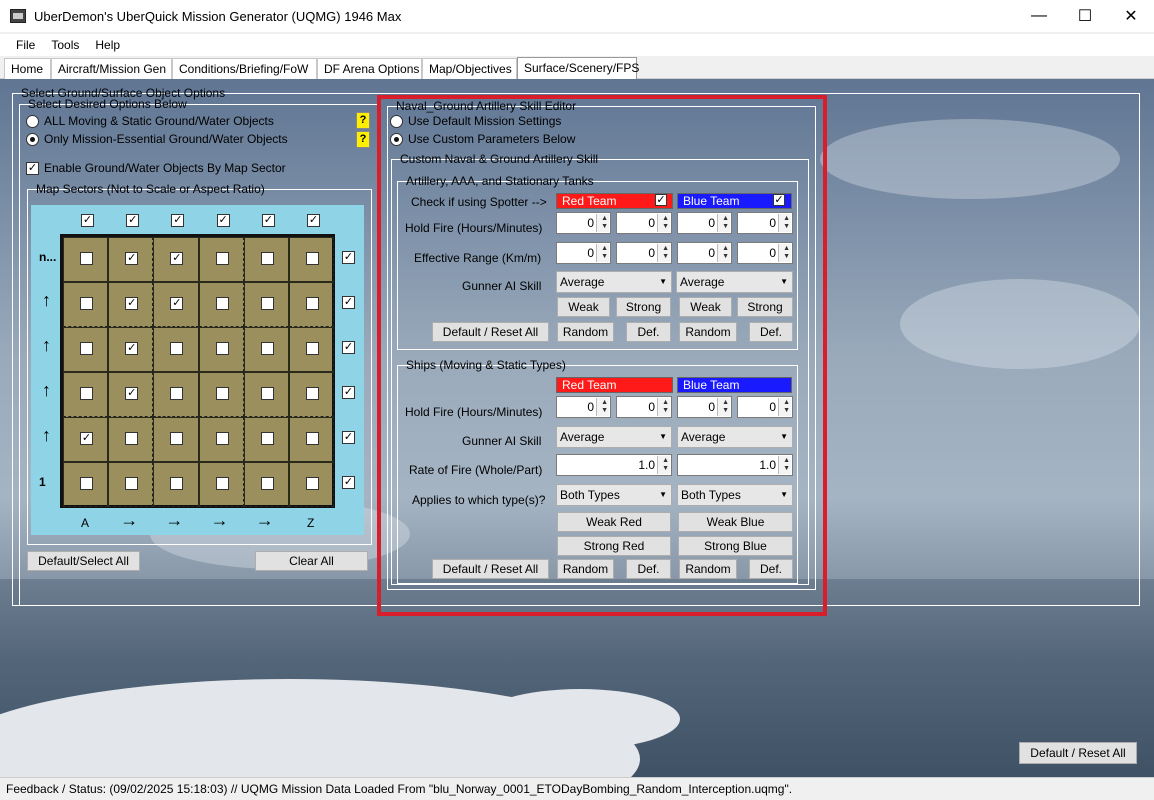 The height and width of the screenshot is (800, 1154). Describe the element at coordinates (648, 332) in the screenshot. I see `red-def-button: Def.` at that location.